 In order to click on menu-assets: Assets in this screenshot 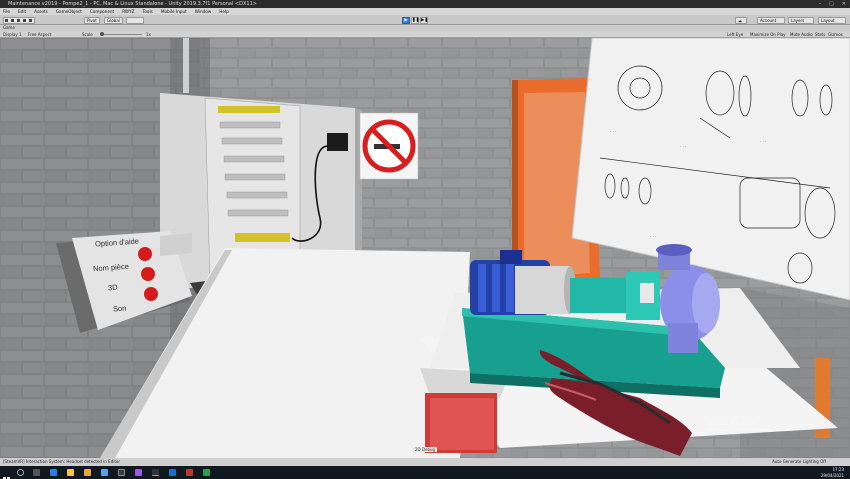, I will do `click(41, 11)`.